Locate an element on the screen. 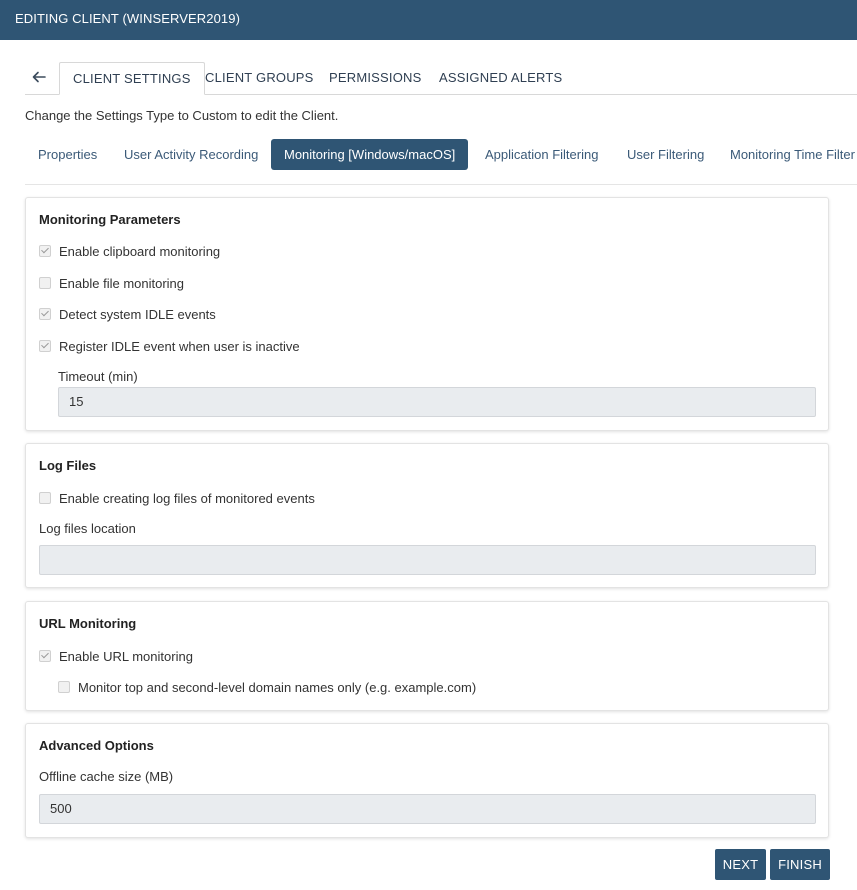  back-arrow-icon is located at coordinates (39, 77).